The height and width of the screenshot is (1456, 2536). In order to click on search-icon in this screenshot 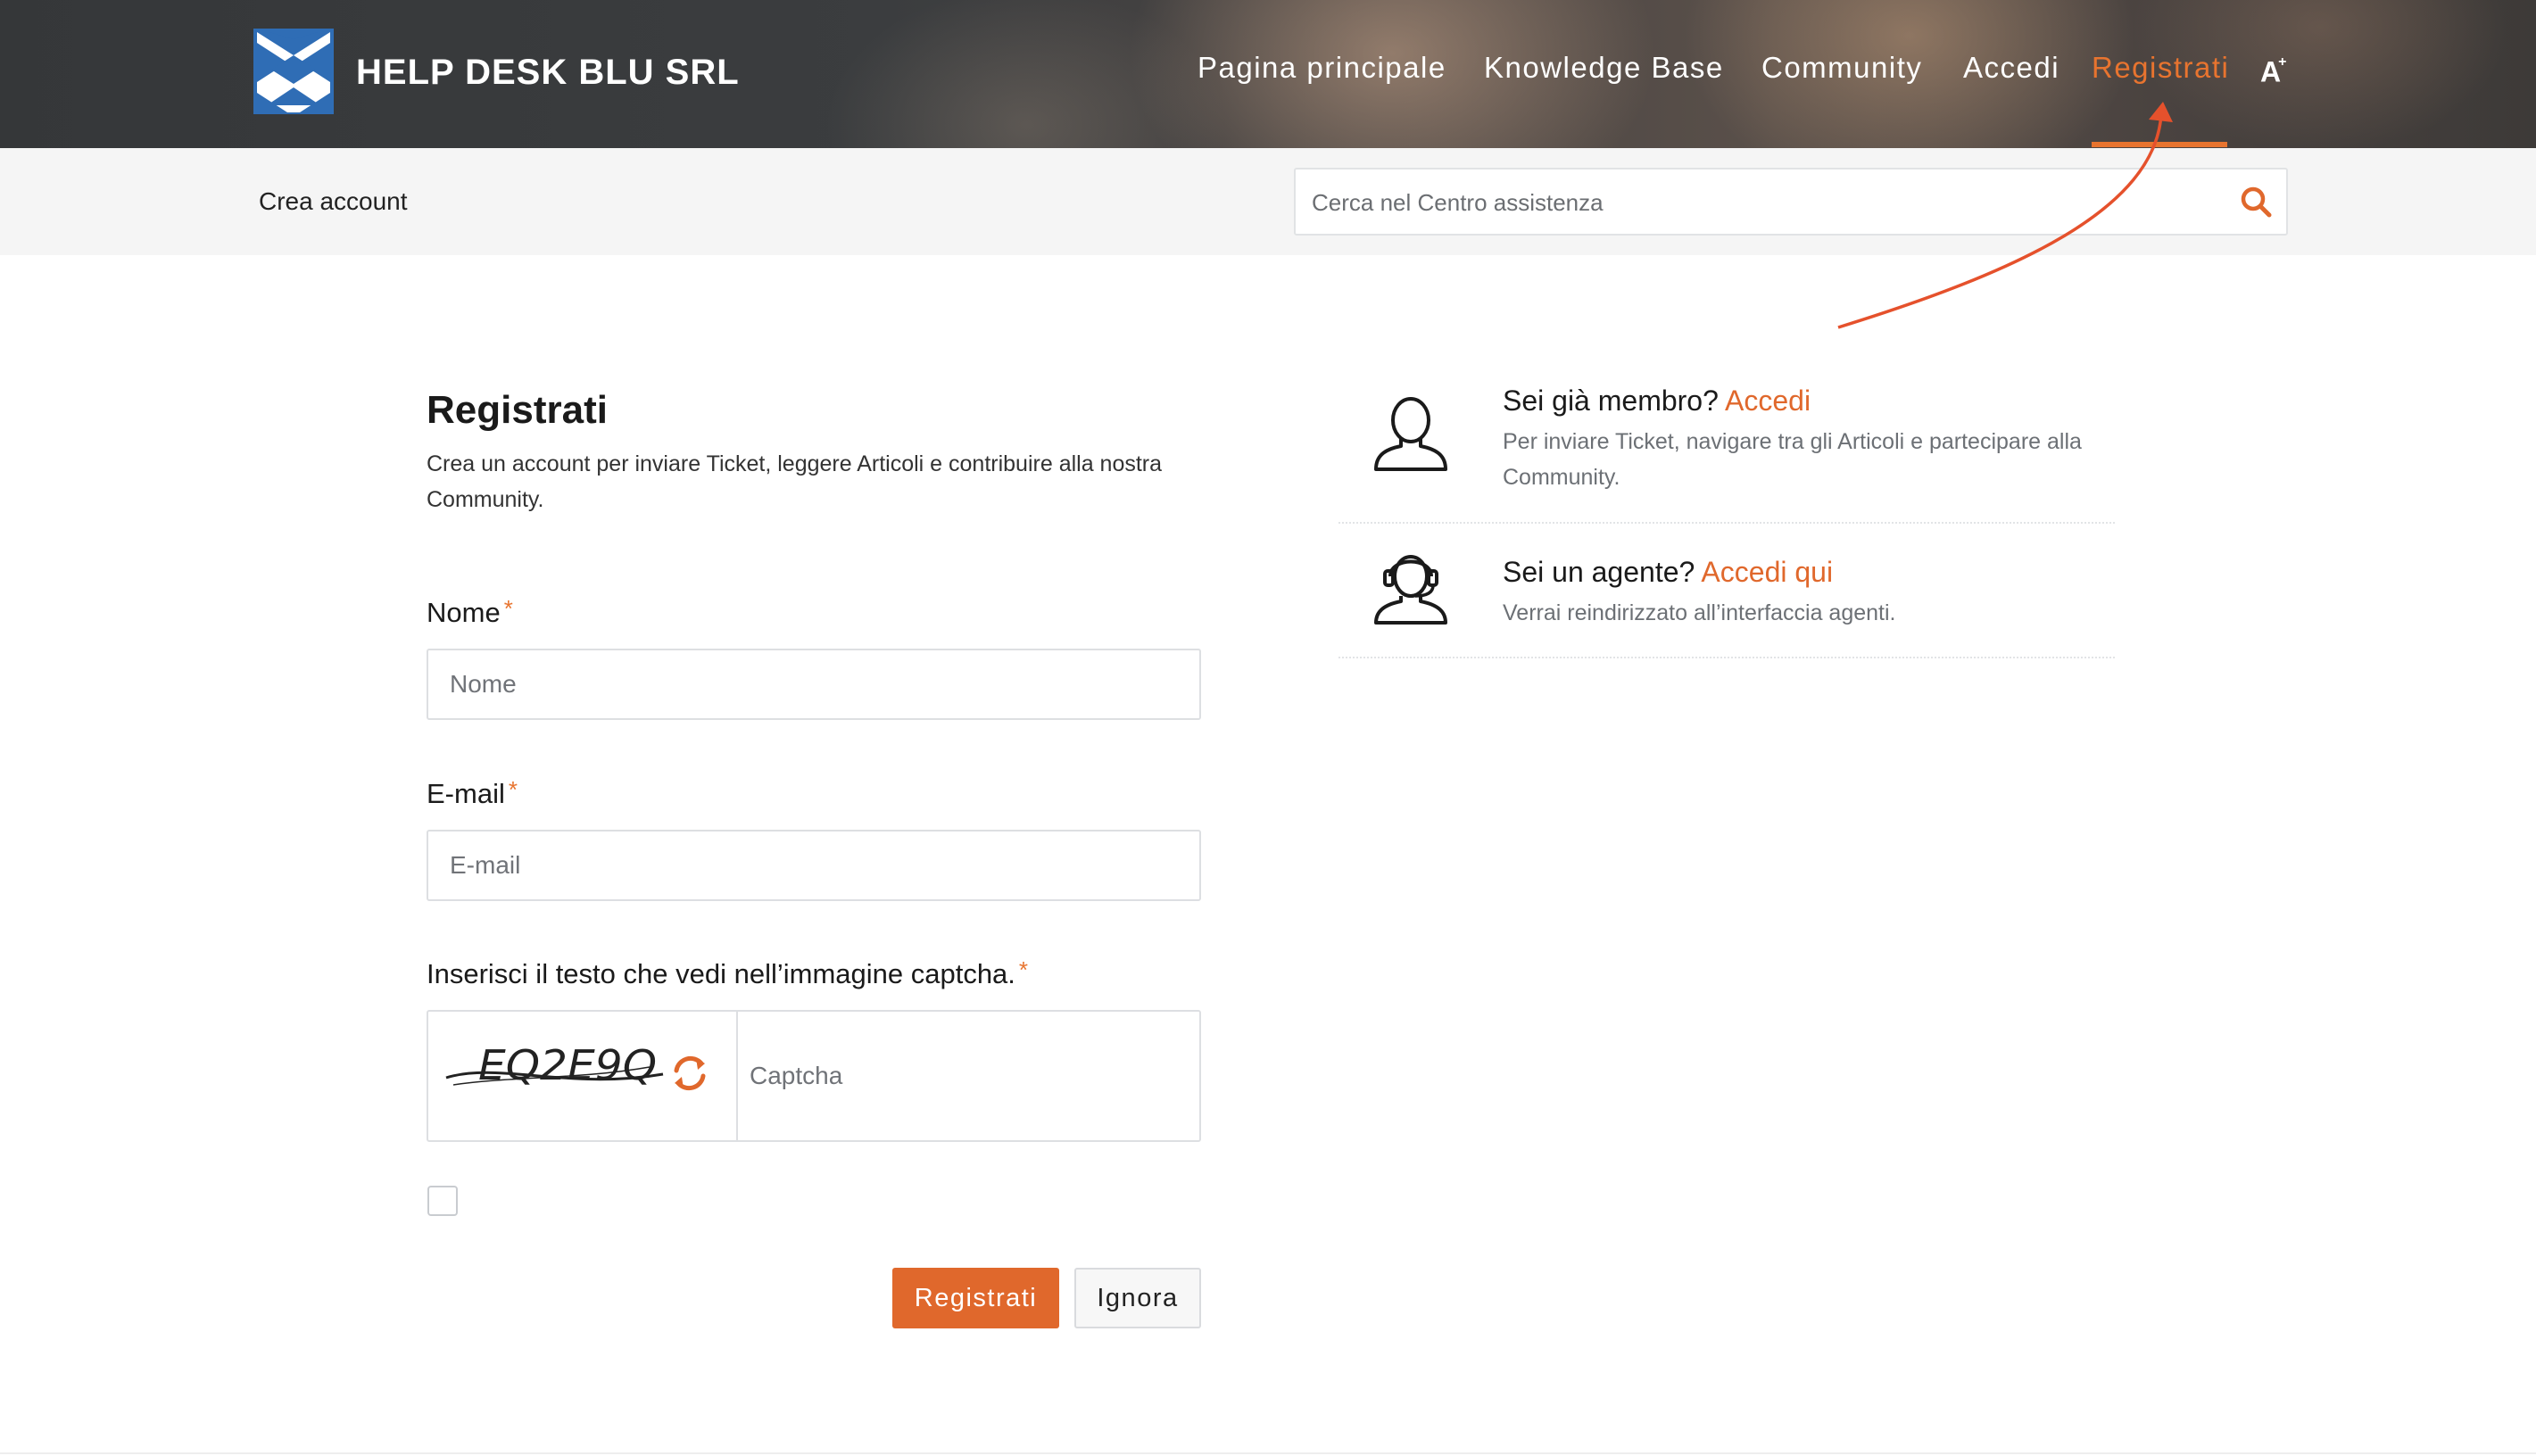, I will do `click(2257, 203)`.